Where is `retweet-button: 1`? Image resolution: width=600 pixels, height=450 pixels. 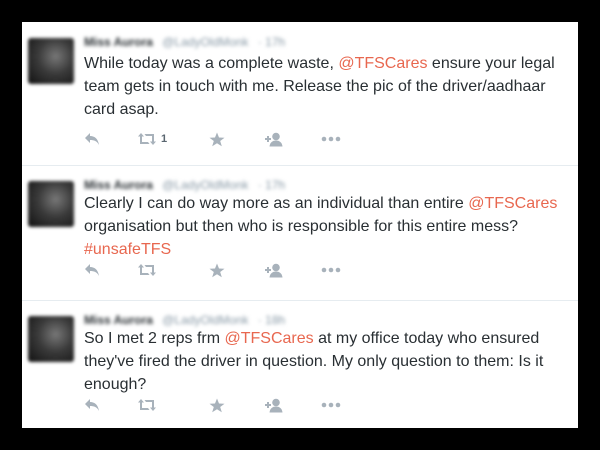
retweet-button: 1 is located at coordinates (173, 139).